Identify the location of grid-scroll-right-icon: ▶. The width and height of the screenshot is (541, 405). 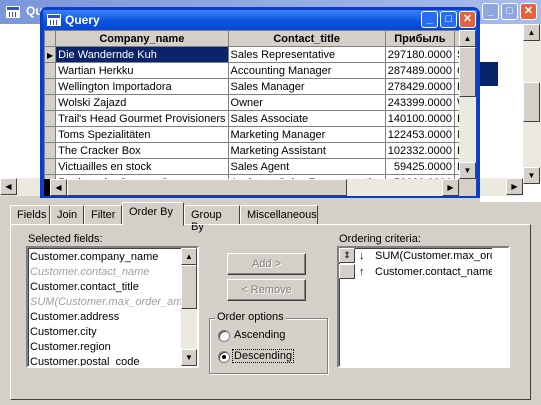
(450, 187).